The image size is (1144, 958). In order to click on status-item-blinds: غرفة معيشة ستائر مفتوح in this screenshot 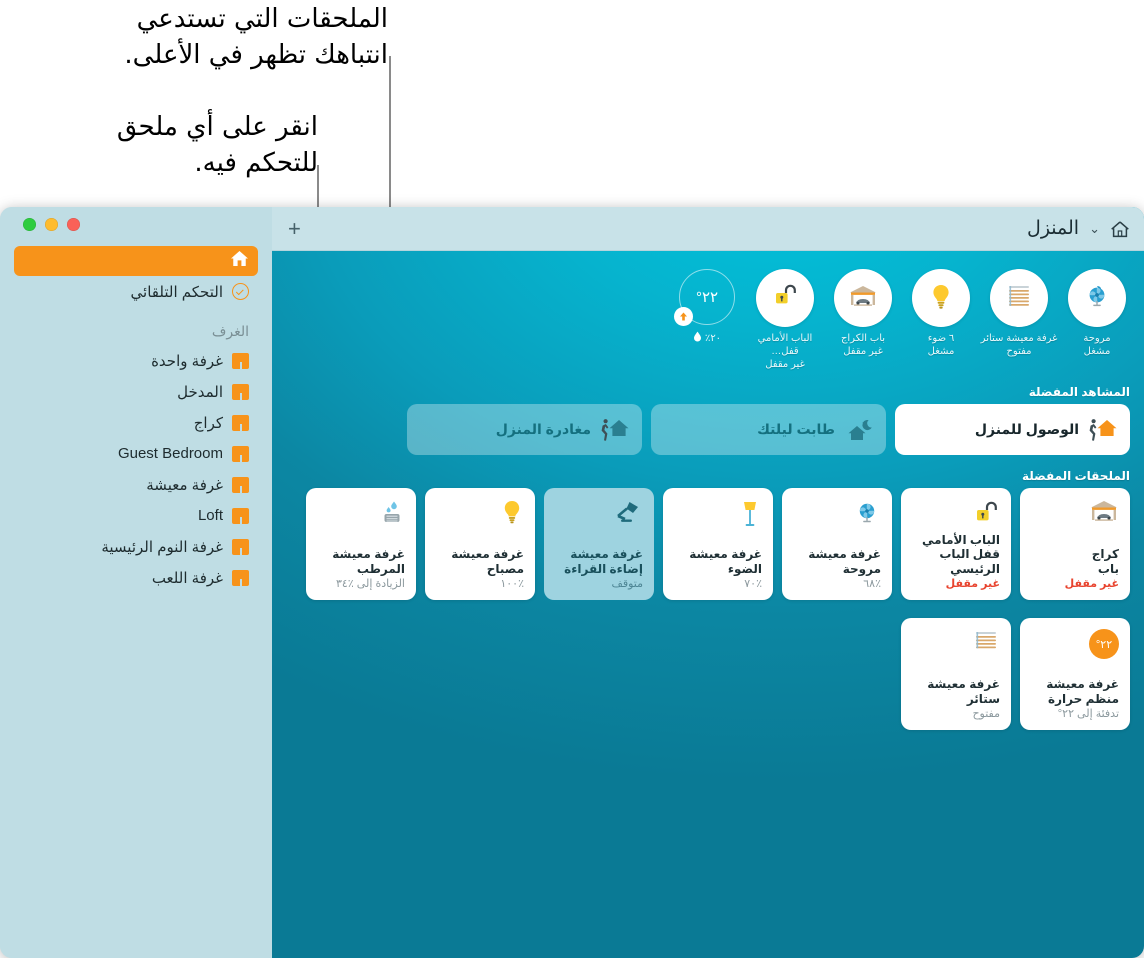, I will do `click(1019, 314)`.